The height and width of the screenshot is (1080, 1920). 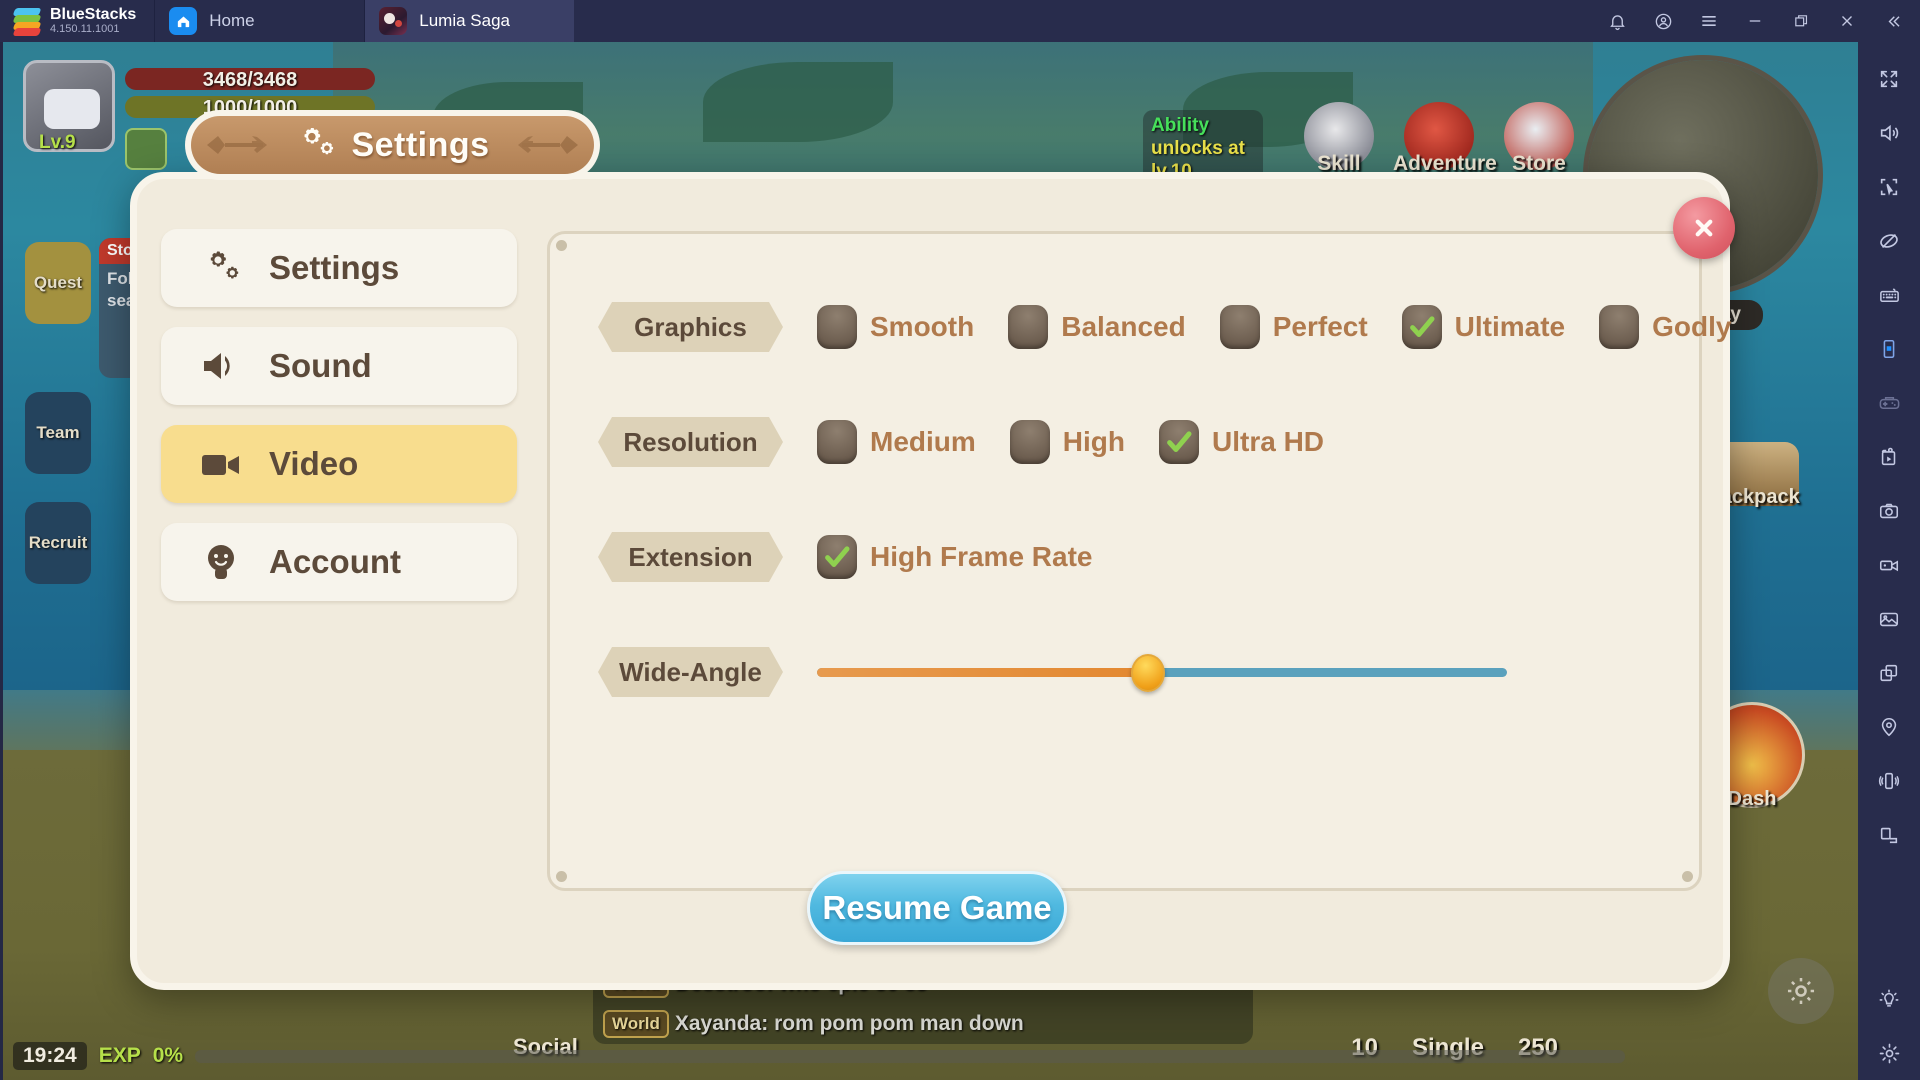 What do you see at coordinates (1889, 999) in the screenshot?
I see `brightness-icon` at bounding box center [1889, 999].